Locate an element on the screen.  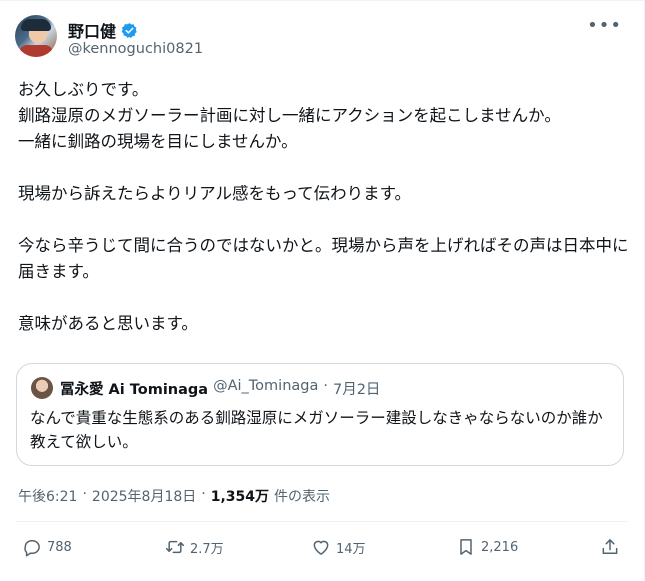
avatar-shirt is located at coordinates (36, 51).